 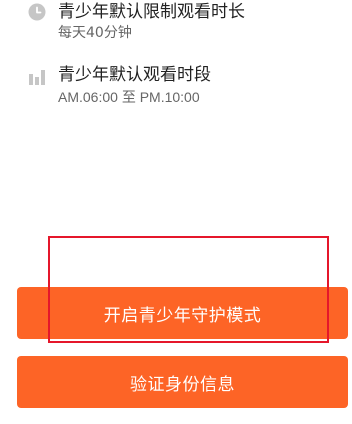 I want to click on enable-teen-guard-button: 开启青少年守护模式, so click(x=182, y=313).